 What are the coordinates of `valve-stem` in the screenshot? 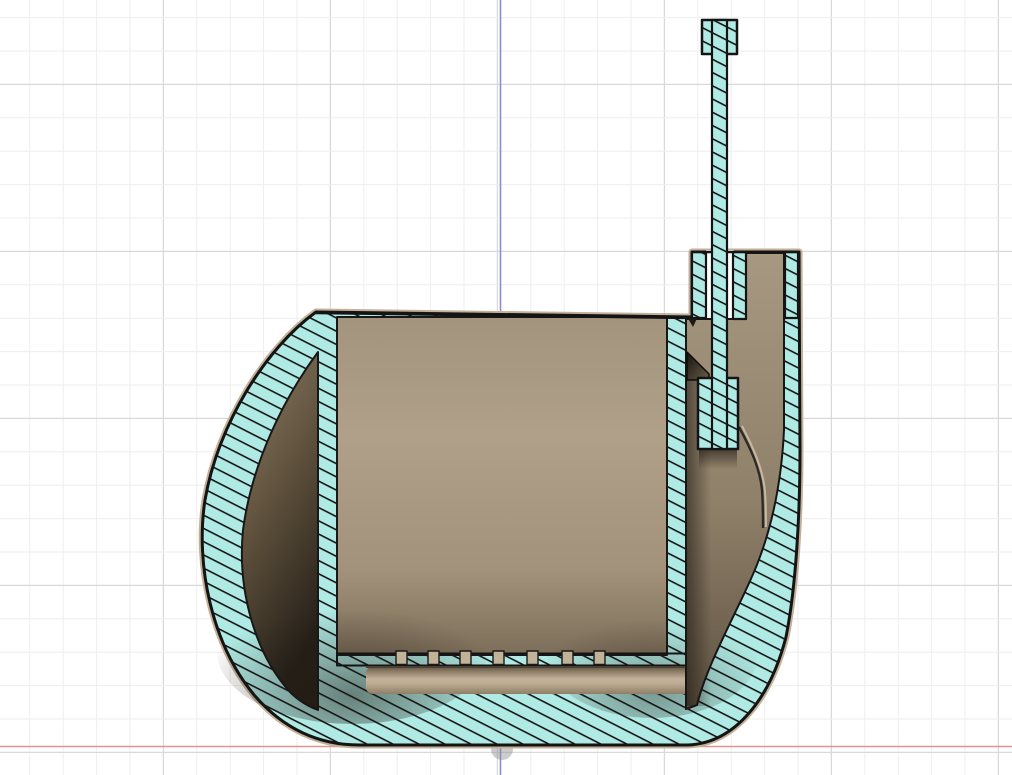 It's located at (719, 234).